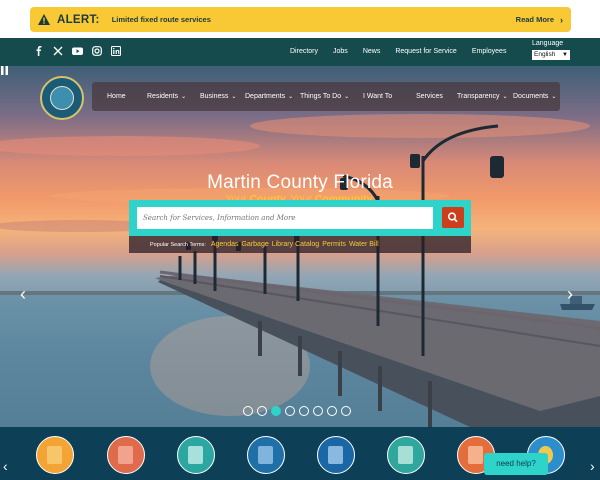  Describe the element at coordinates (163, 96) in the screenshot. I see `nav-label: Residents` at that location.